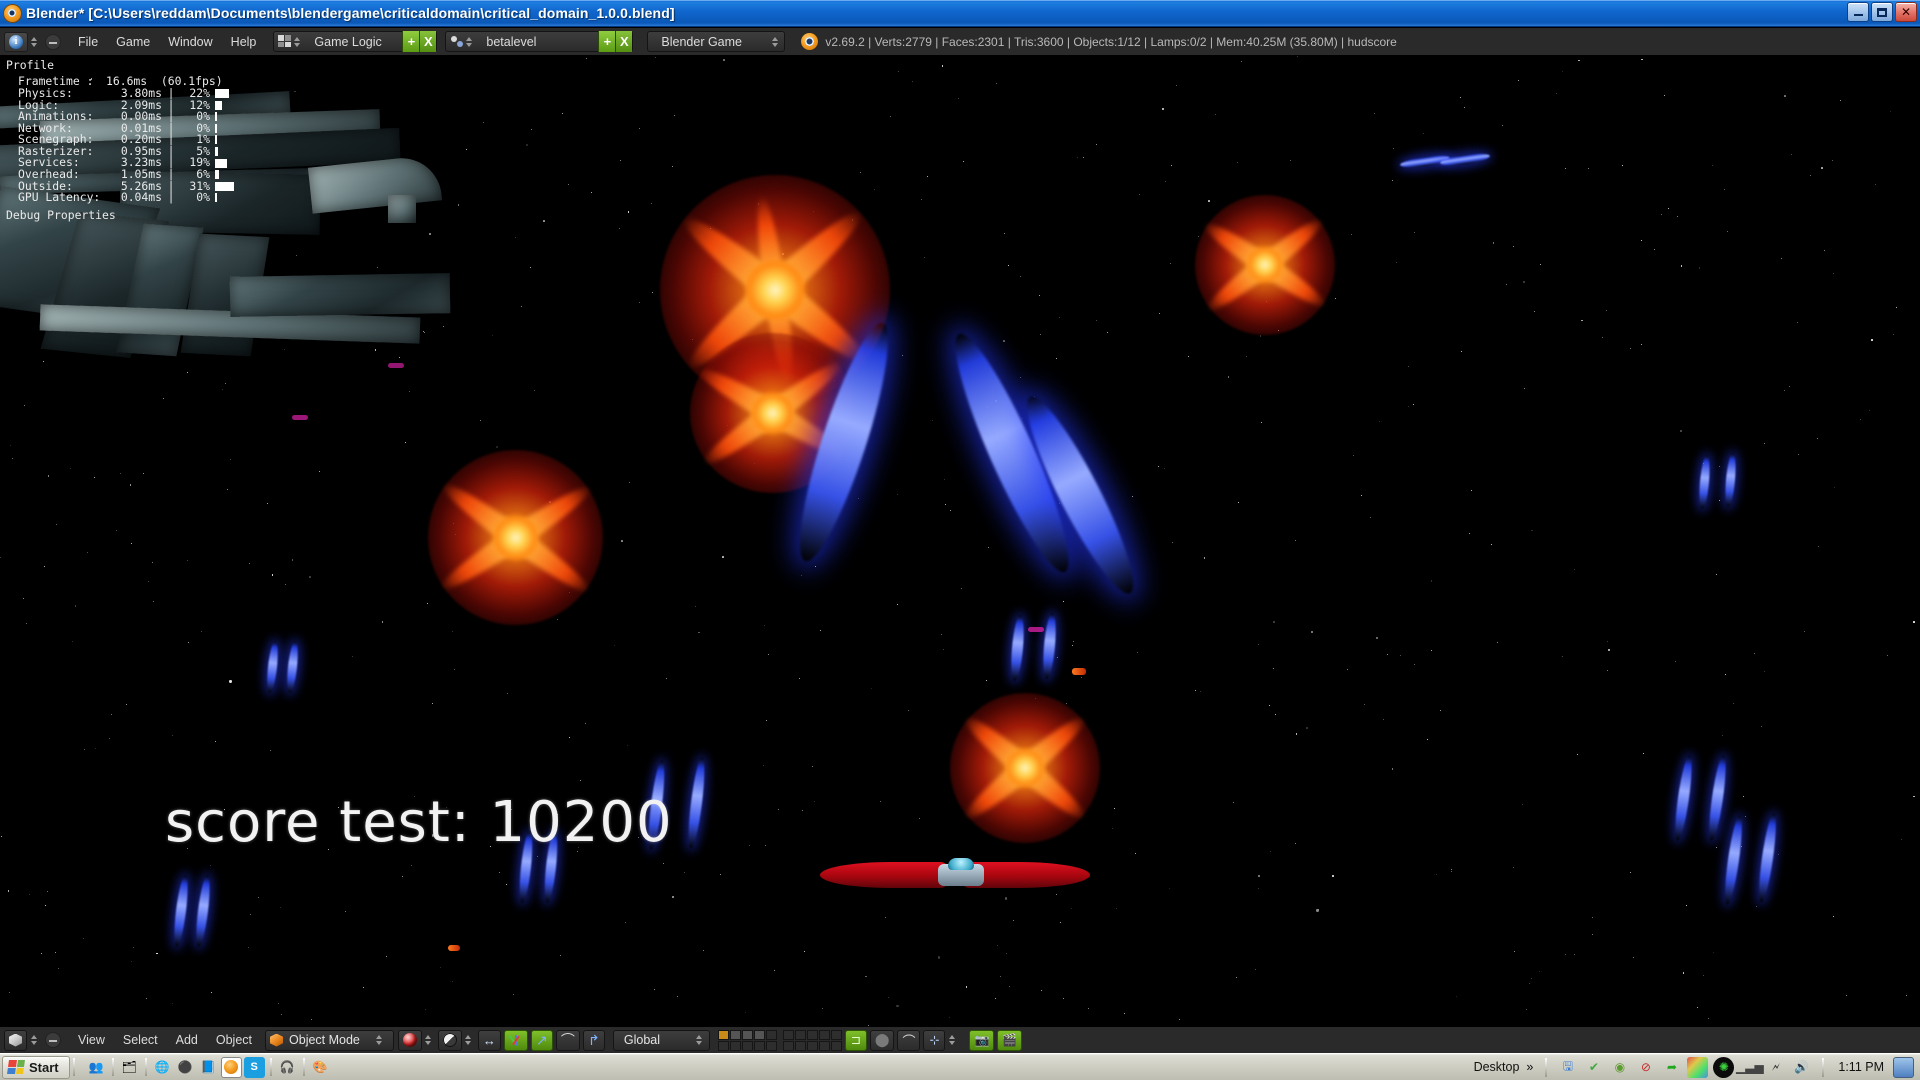 This screenshot has height=1080, width=1920. I want to click on 3d-view-editor-icon, so click(15, 1040).